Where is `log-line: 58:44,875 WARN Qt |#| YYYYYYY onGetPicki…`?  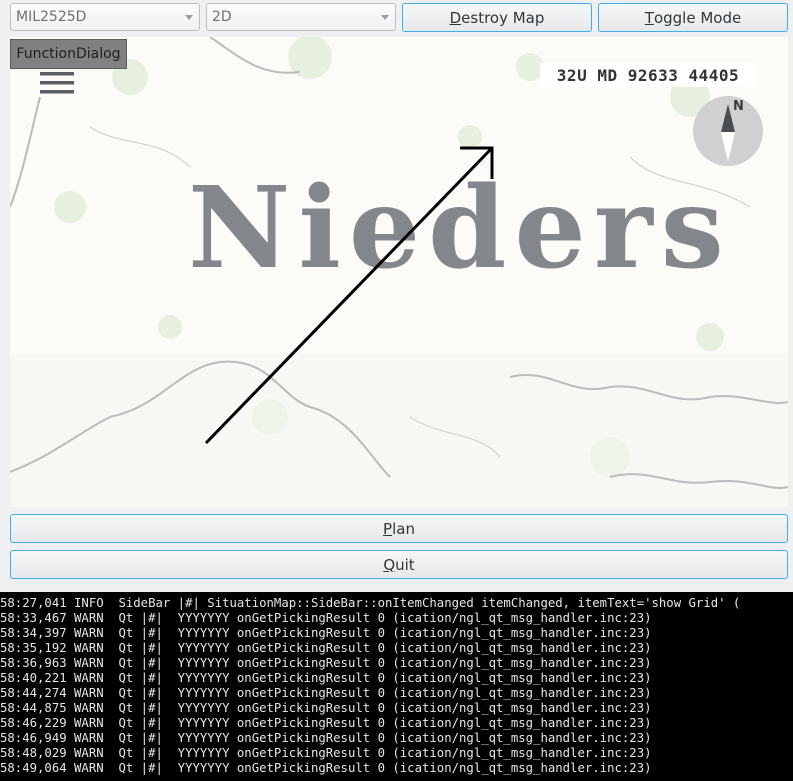
log-line: 58:44,875 WARN Qt |#| YYYYYYY onGetPicki… is located at coordinates (326, 708).